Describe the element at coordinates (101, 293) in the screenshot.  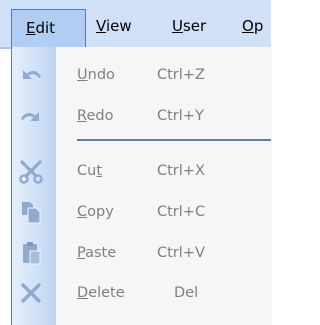
I see `delete-label: Delete` at that location.